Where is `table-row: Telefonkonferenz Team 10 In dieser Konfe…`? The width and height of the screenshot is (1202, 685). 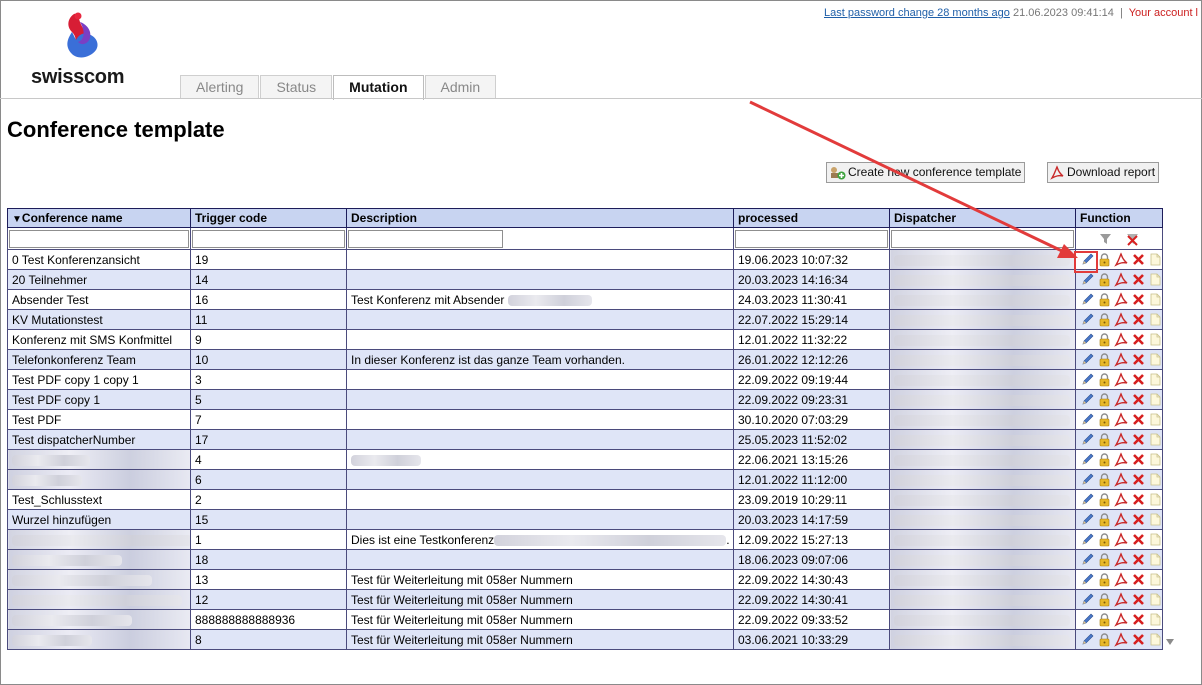
table-row: Telefonkonferenz Team 10 In dieser Konfe… is located at coordinates (585, 359).